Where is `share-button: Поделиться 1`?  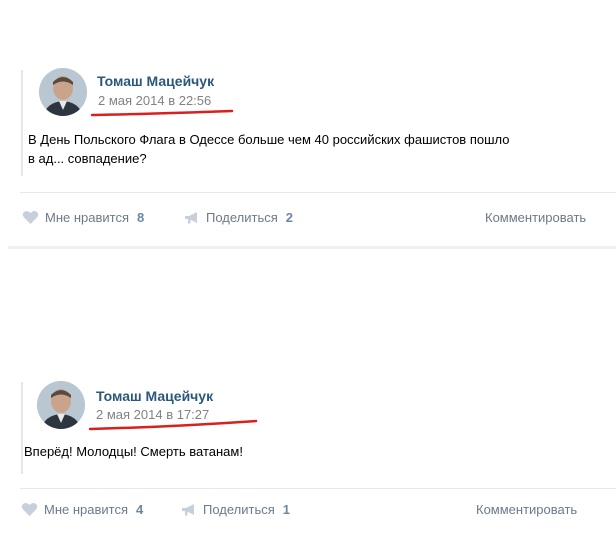 share-button: Поделиться 1 is located at coordinates (235, 509).